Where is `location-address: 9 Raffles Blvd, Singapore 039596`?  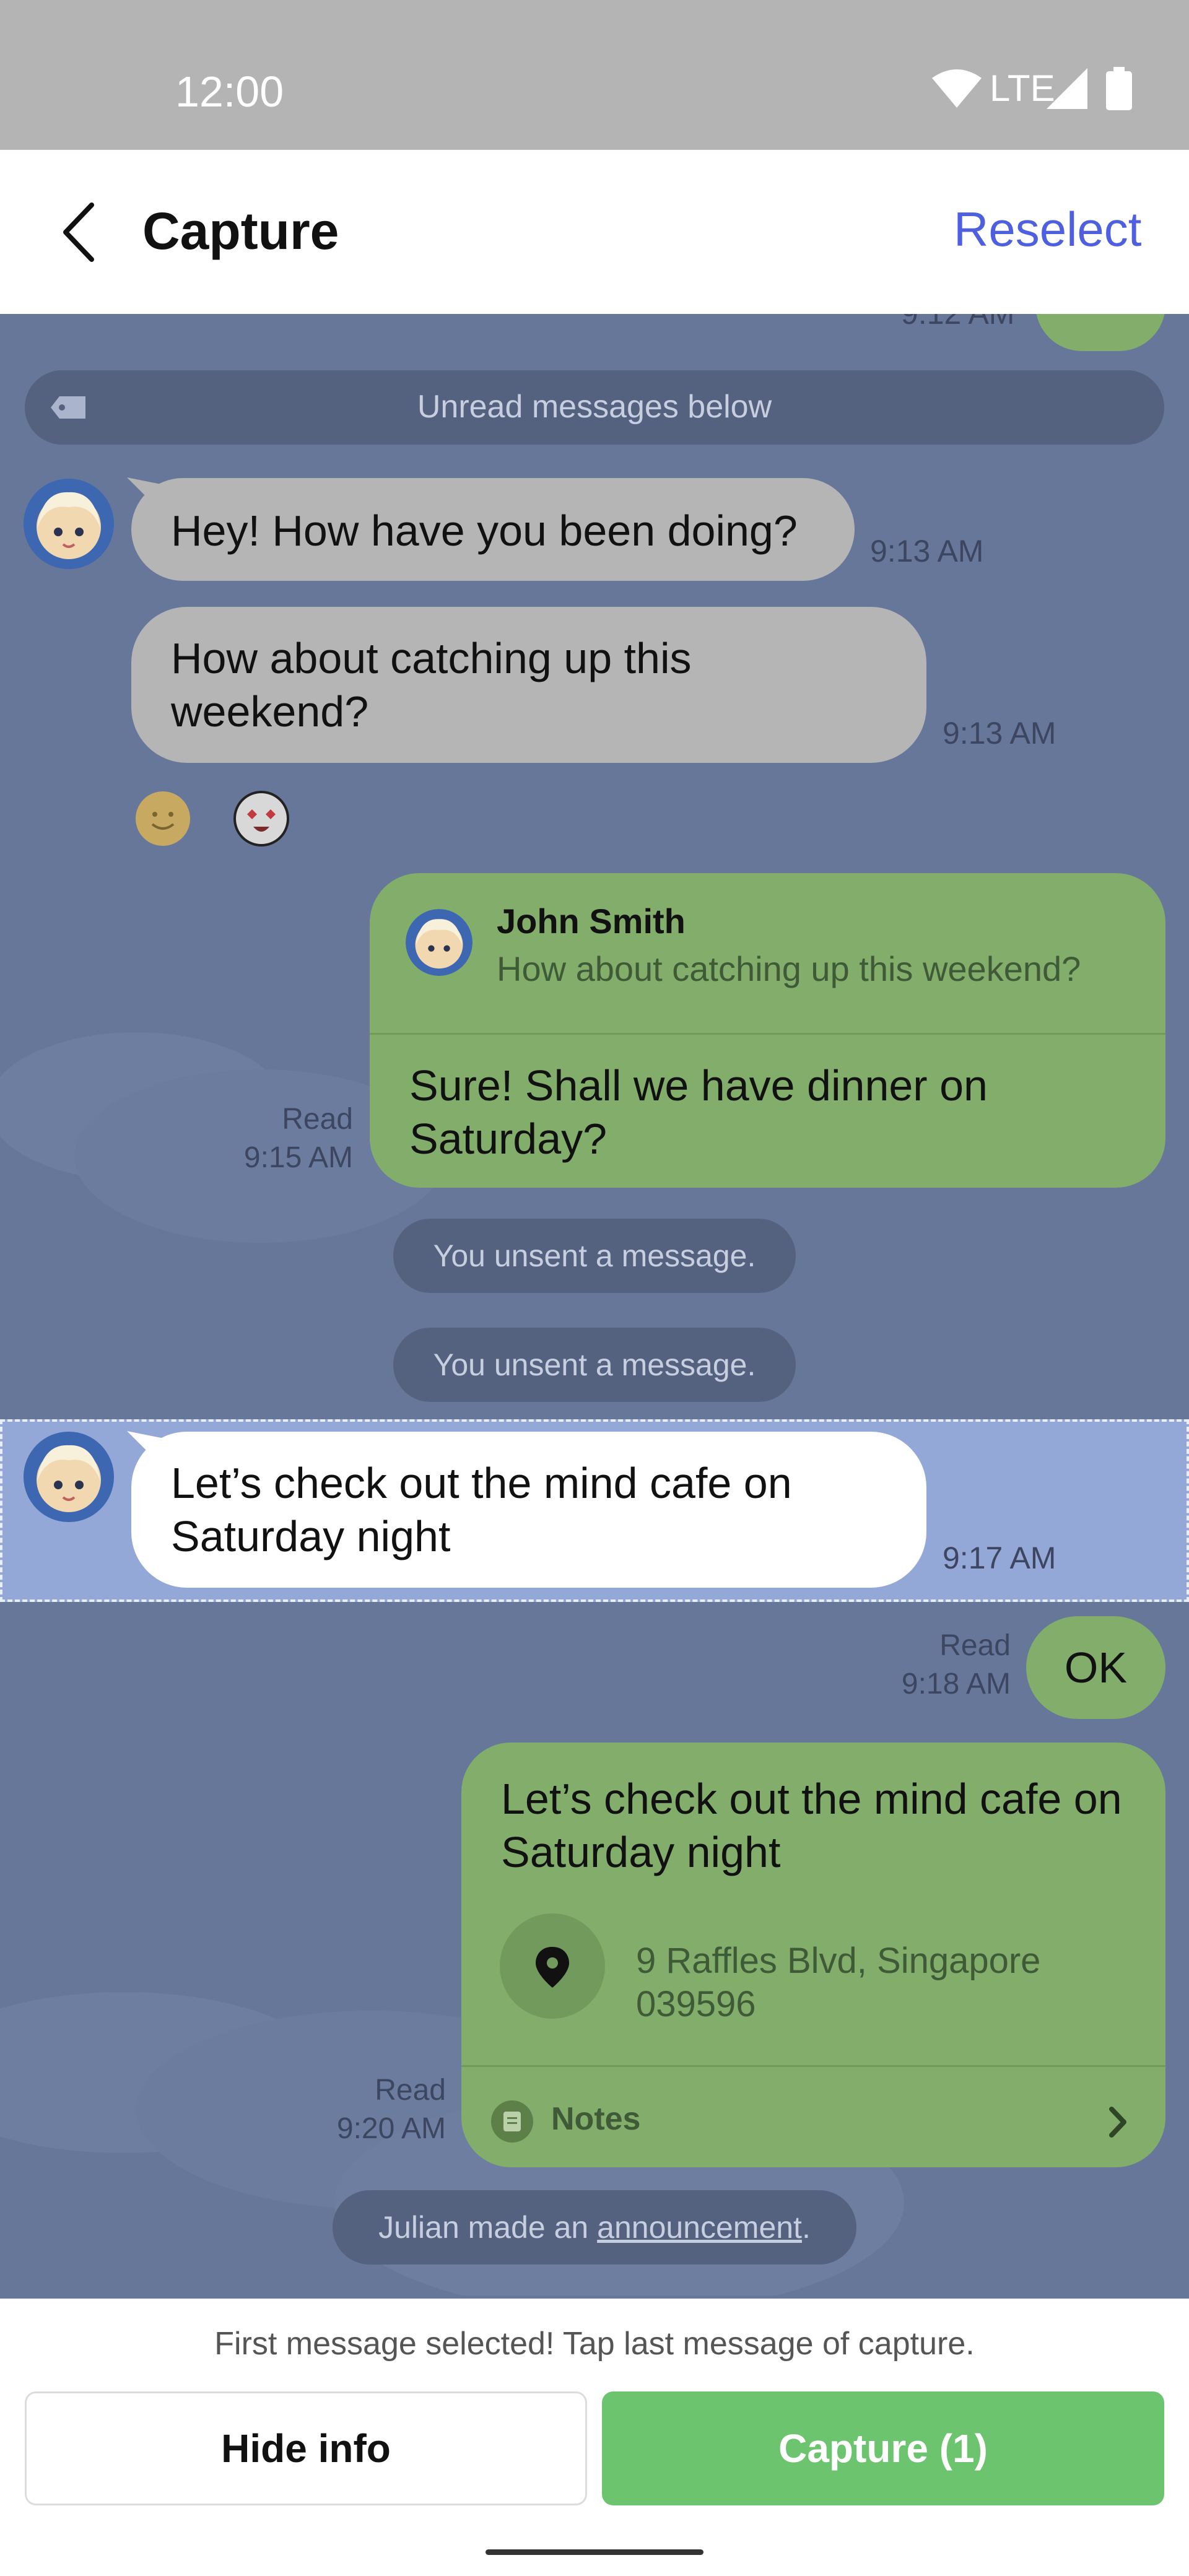
location-address: 9 Raffles Blvd, Singapore 039596 is located at coordinates (838, 1982).